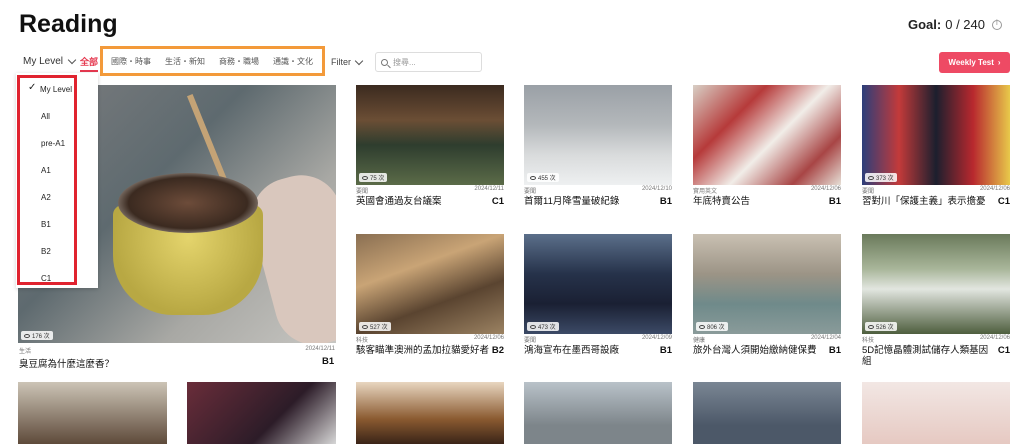 The height and width of the screenshot is (444, 1024). Describe the element at coordinates (591, 350) in the screenshot. I see `article-title: 鴻海宣布在墨西哥設廠` at that location.